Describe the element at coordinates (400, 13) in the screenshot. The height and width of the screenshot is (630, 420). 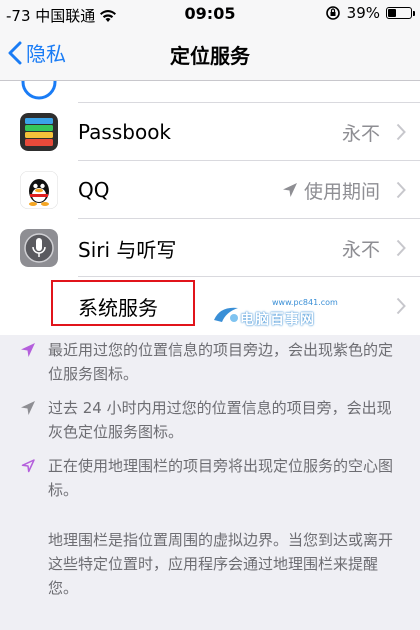
I see `battery-icon` at that location.